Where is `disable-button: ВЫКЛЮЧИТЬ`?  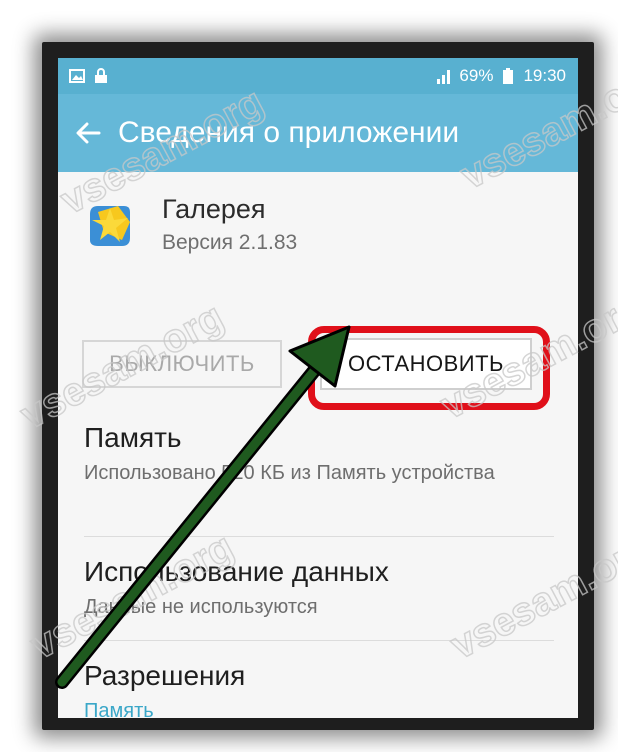
disable-button: ВЫКЛЮЧИТЬ is located at coordinates (182, 364).